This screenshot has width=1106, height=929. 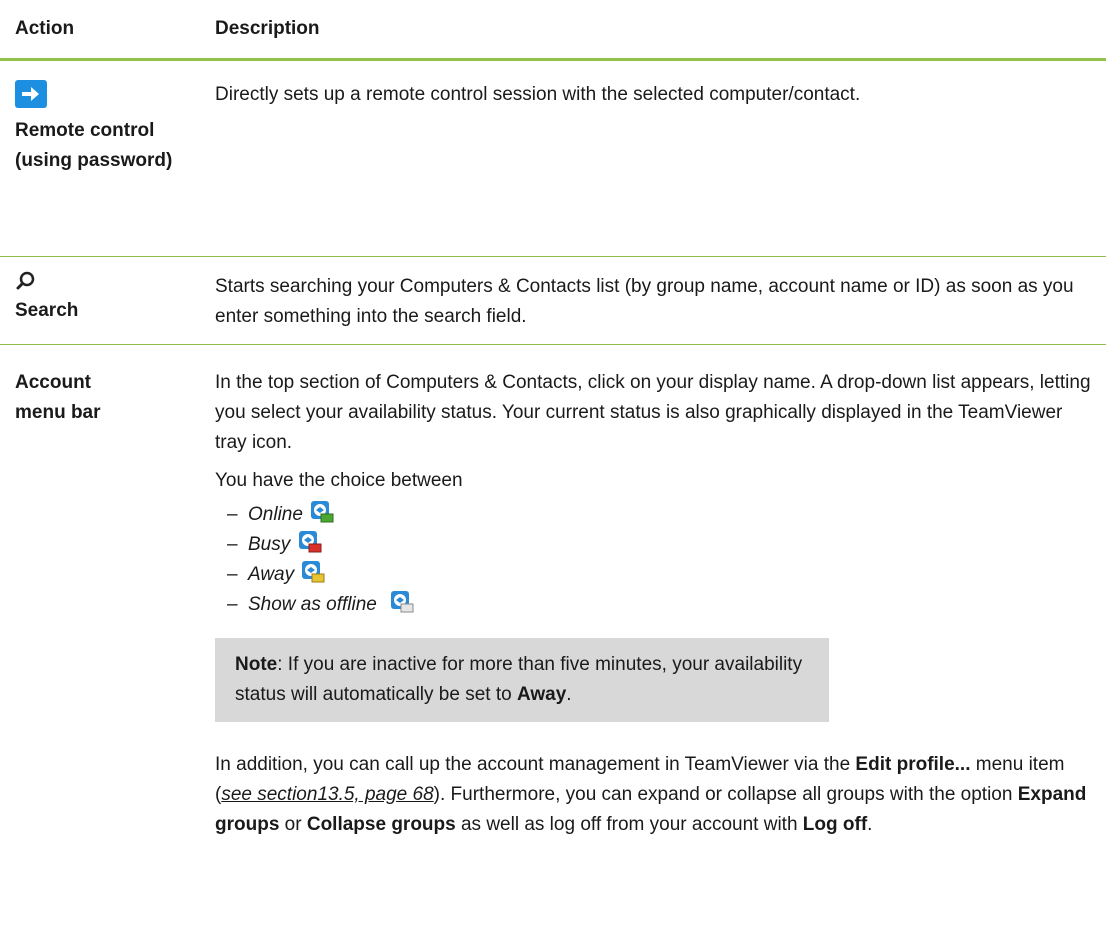 I want to click on teamviewer-offline-icon, so click(x=402, y=602).